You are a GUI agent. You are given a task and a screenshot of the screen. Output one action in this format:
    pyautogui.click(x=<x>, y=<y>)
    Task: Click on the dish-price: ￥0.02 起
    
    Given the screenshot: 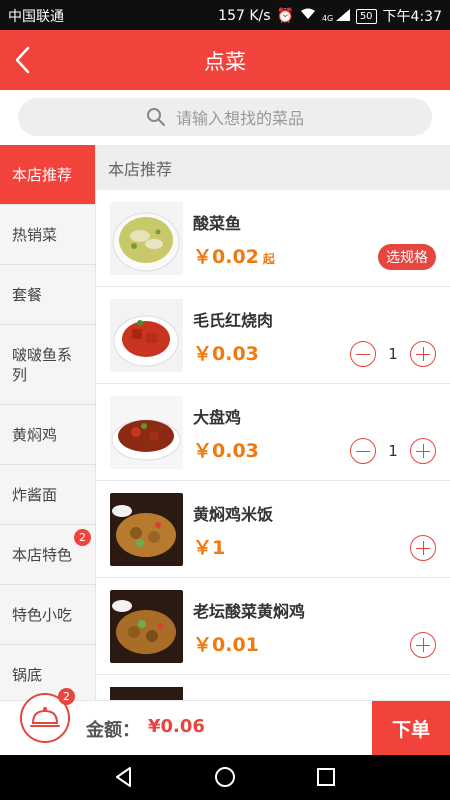 What is the action you would take?
    pyautogui.click(x=234, y=255)
    